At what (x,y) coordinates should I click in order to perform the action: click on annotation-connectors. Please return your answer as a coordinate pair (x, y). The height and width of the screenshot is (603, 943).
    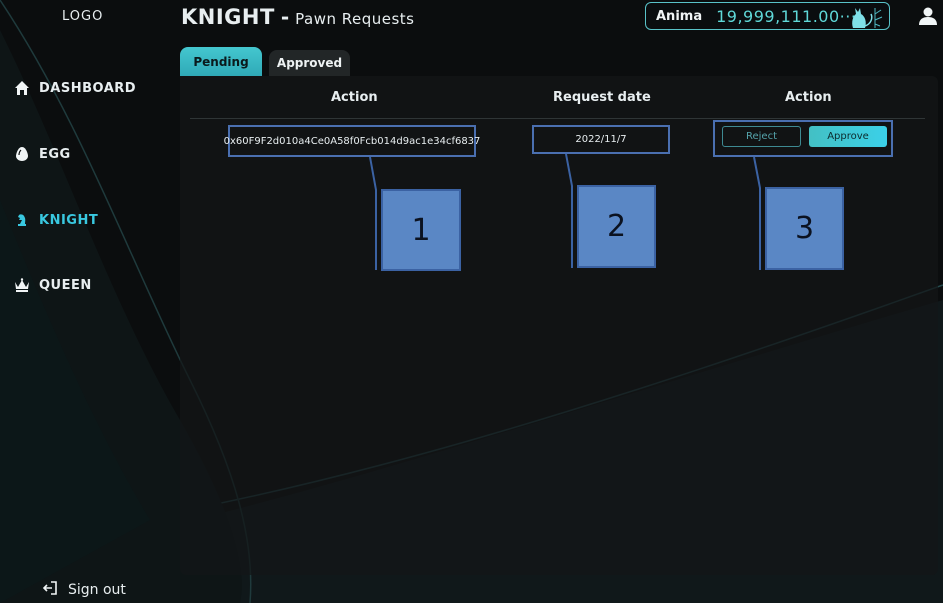
    Looking at the image, I should click on (565, 211).